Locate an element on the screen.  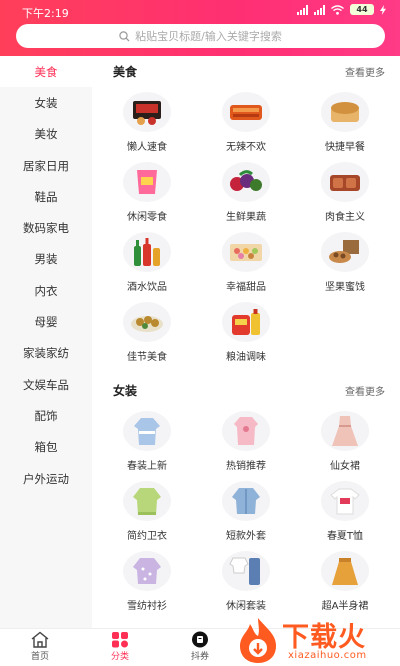
subcategory-item: 坚果蜜饯 is located at coordinates (345, 262).